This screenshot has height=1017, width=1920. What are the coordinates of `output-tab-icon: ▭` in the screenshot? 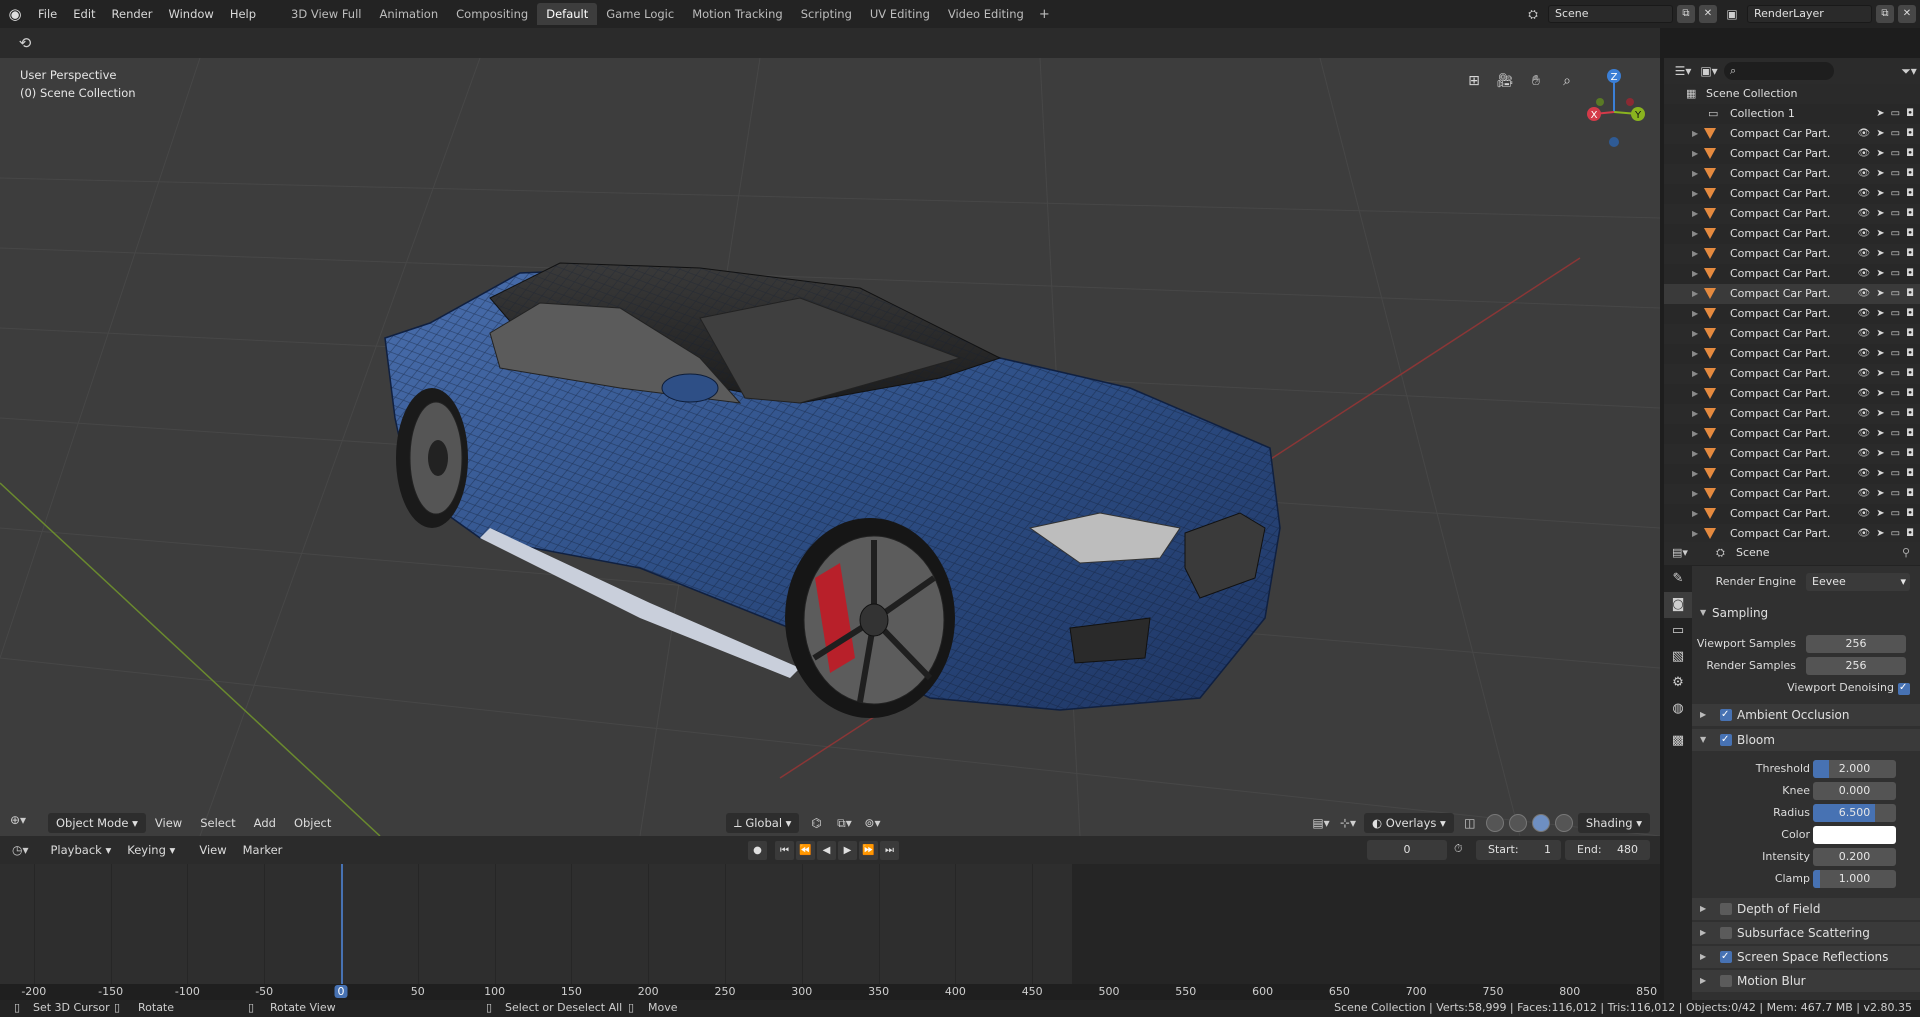 It's located at (1678, 631).